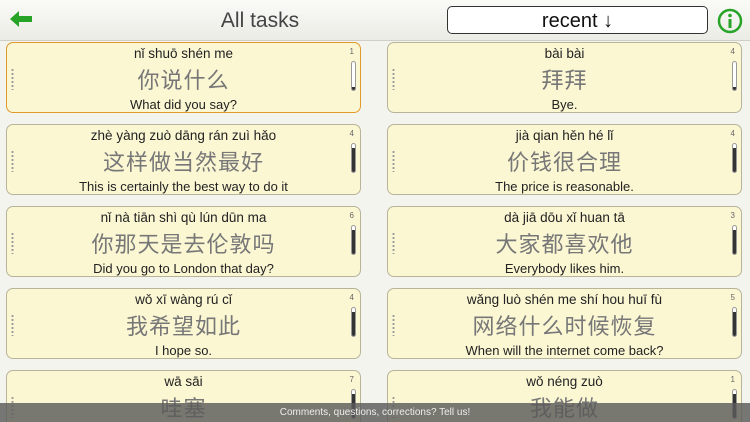 The image size is (750, 422). Describe the element at coordinates (564, 299) in the screenshot. I see `pinyin-text: wǎng luò shén me shí hou huī fù` at that location.